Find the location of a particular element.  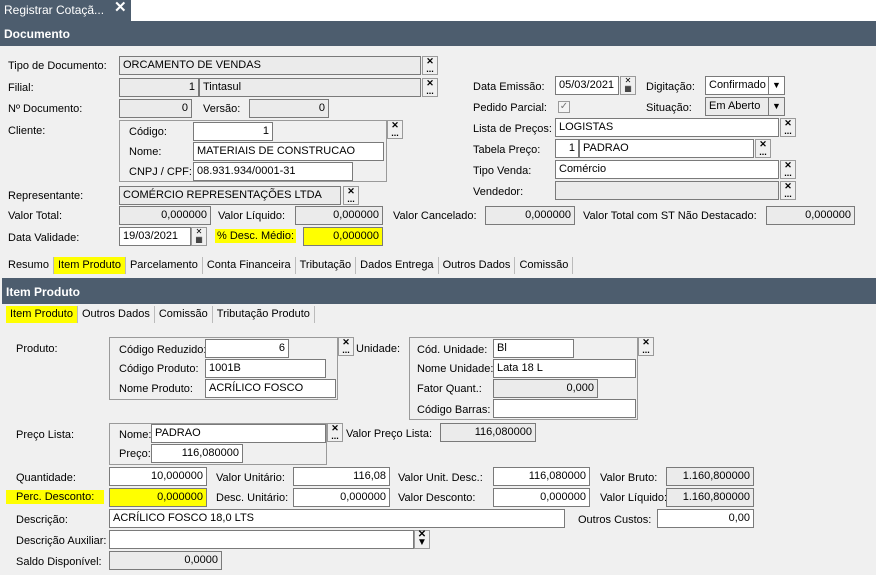

subtab-tributacao-produto: Tributação Produto is located at coordinates (264, 314).